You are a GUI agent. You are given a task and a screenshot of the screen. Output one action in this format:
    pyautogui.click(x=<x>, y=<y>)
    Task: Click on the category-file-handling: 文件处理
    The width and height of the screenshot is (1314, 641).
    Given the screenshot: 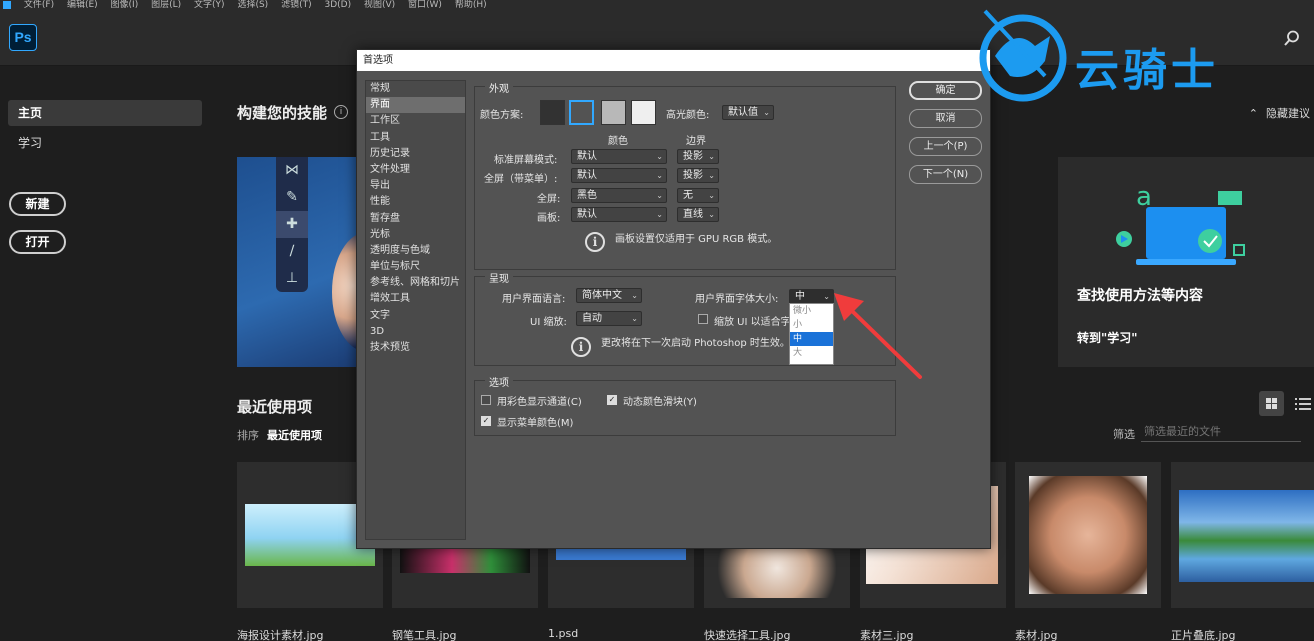 What is the action you would take?
    pyautogui.click(x=415, y=170)
    